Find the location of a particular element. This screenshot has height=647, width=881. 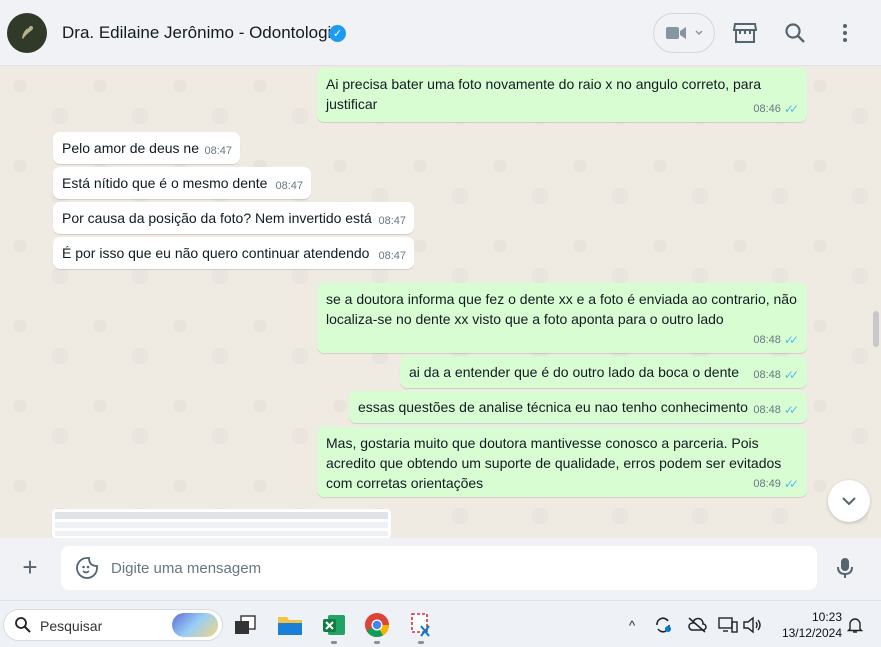

message-input-wrapper is located at coordinates (439, 568).